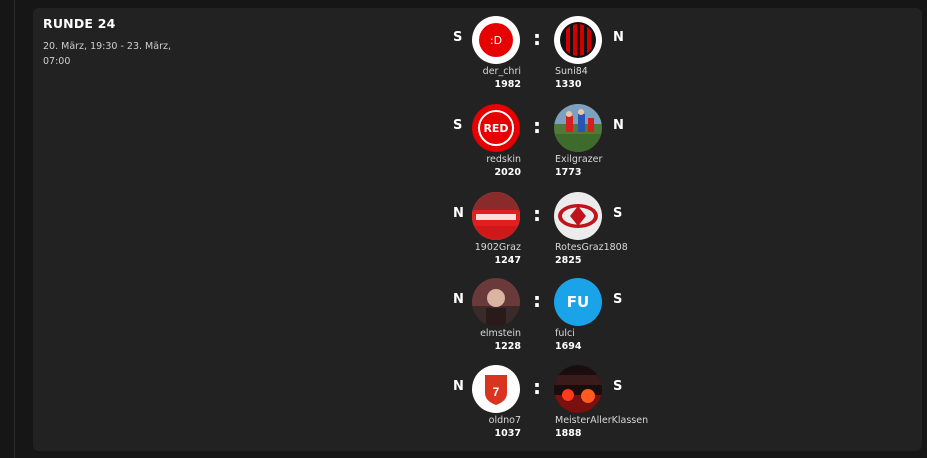  What do you see at coordinates (498, 247) in the screenshot?
I see `home-player-name: 1902Graz` at bounding box center [498, 247].